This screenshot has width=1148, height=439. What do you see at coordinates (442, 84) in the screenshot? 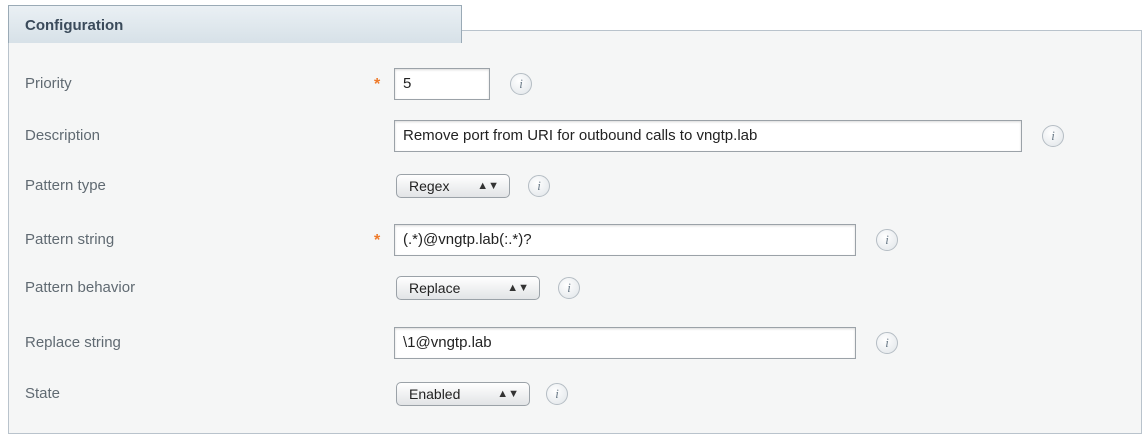
I see `priority-input: 5` at bounding box center [442, 84].